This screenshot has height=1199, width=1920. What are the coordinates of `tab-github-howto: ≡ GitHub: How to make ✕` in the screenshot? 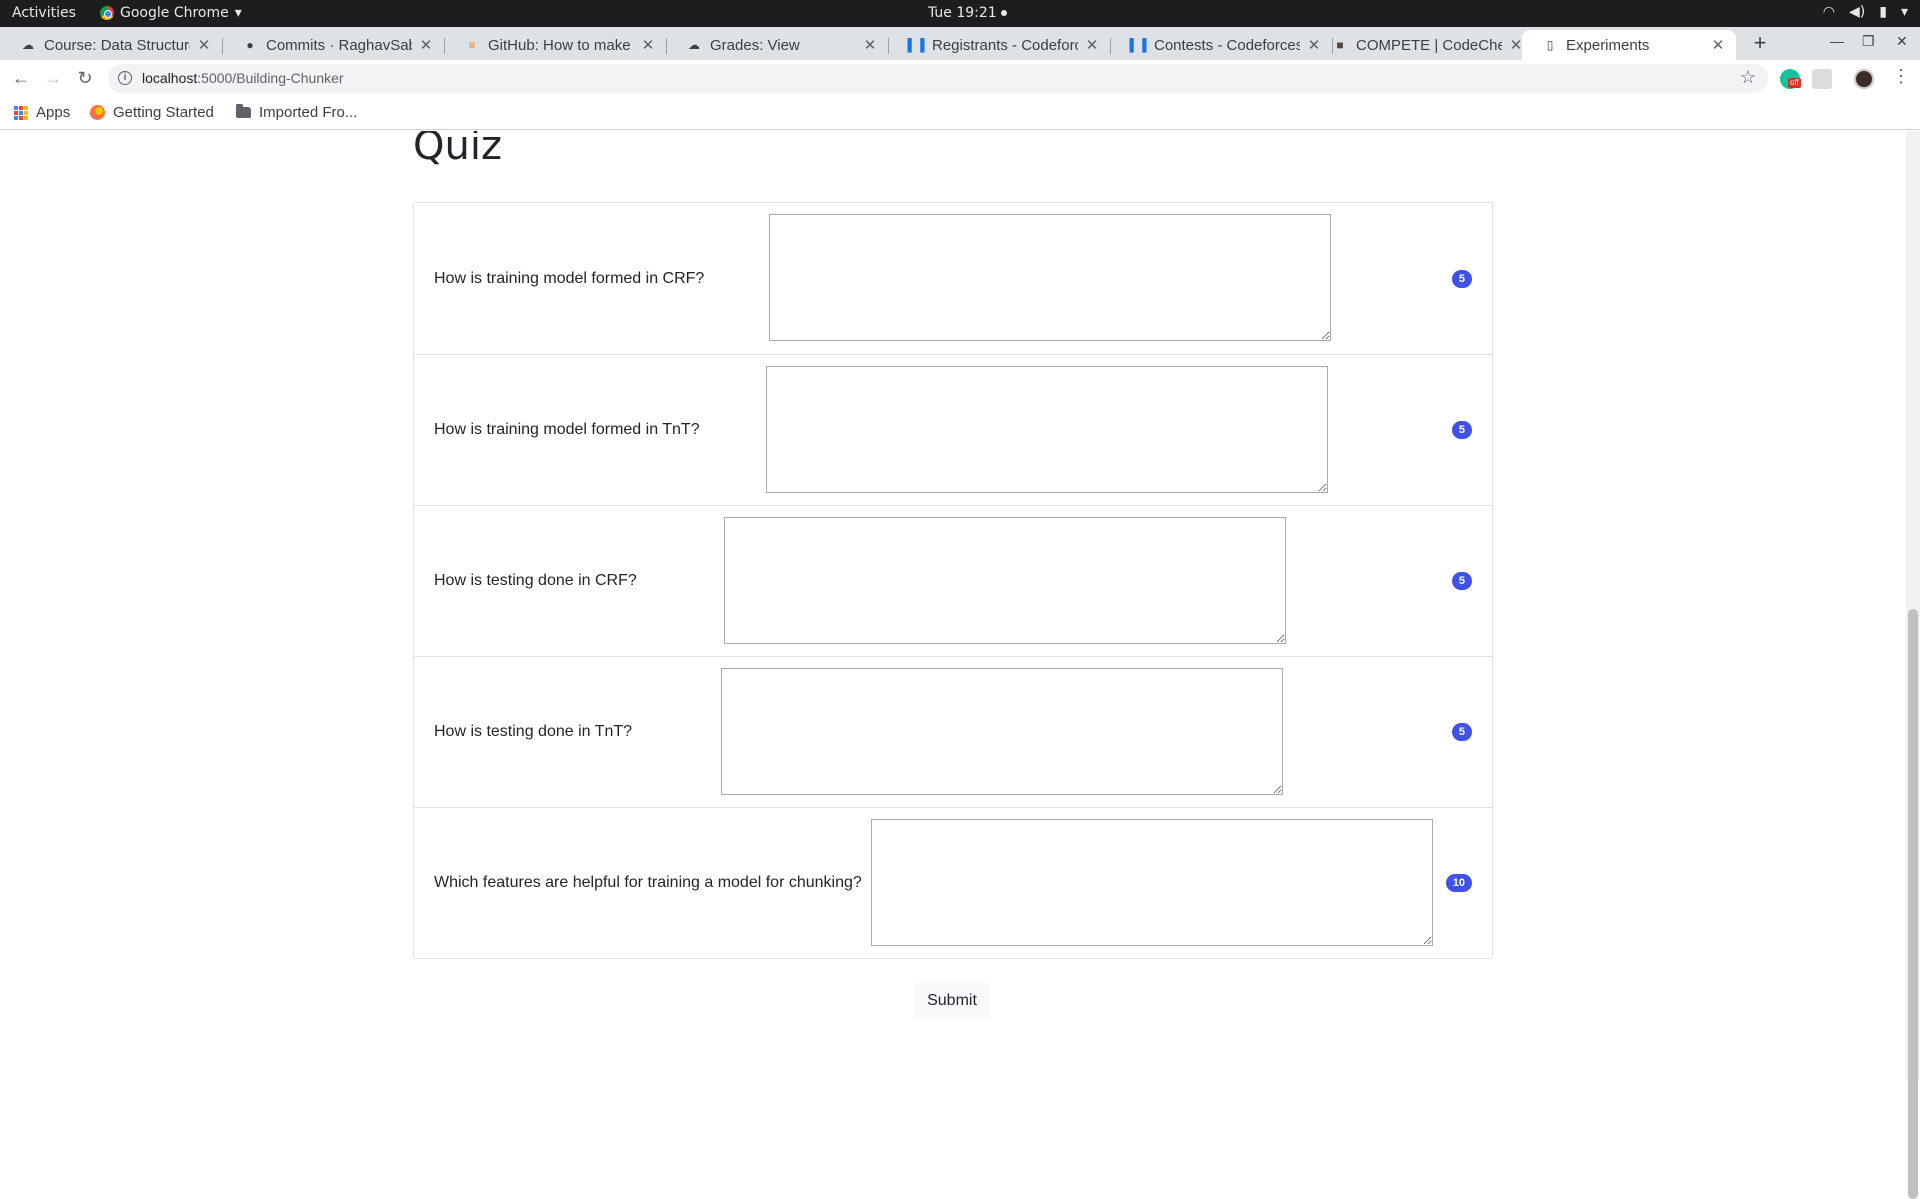 It's located at (555, 45).